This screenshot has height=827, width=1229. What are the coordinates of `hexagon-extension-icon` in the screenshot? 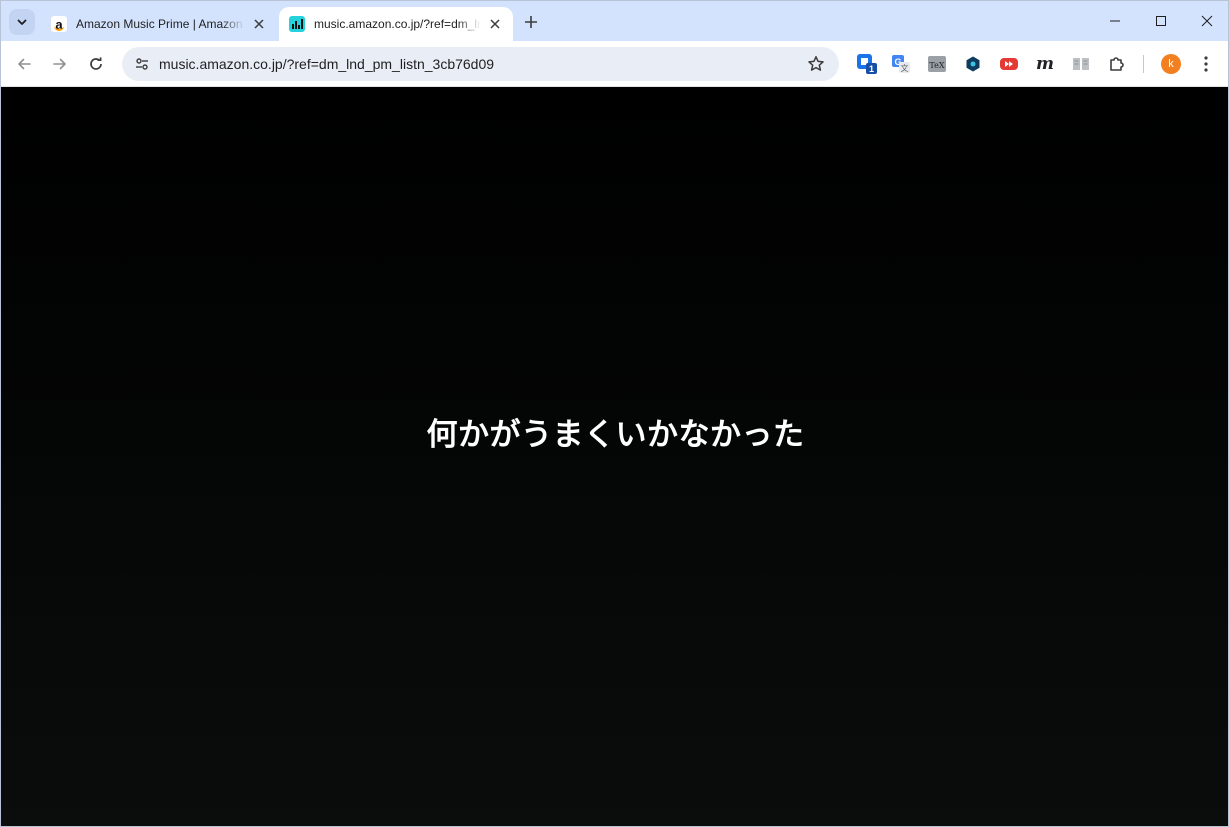 It's located at (973, 64).